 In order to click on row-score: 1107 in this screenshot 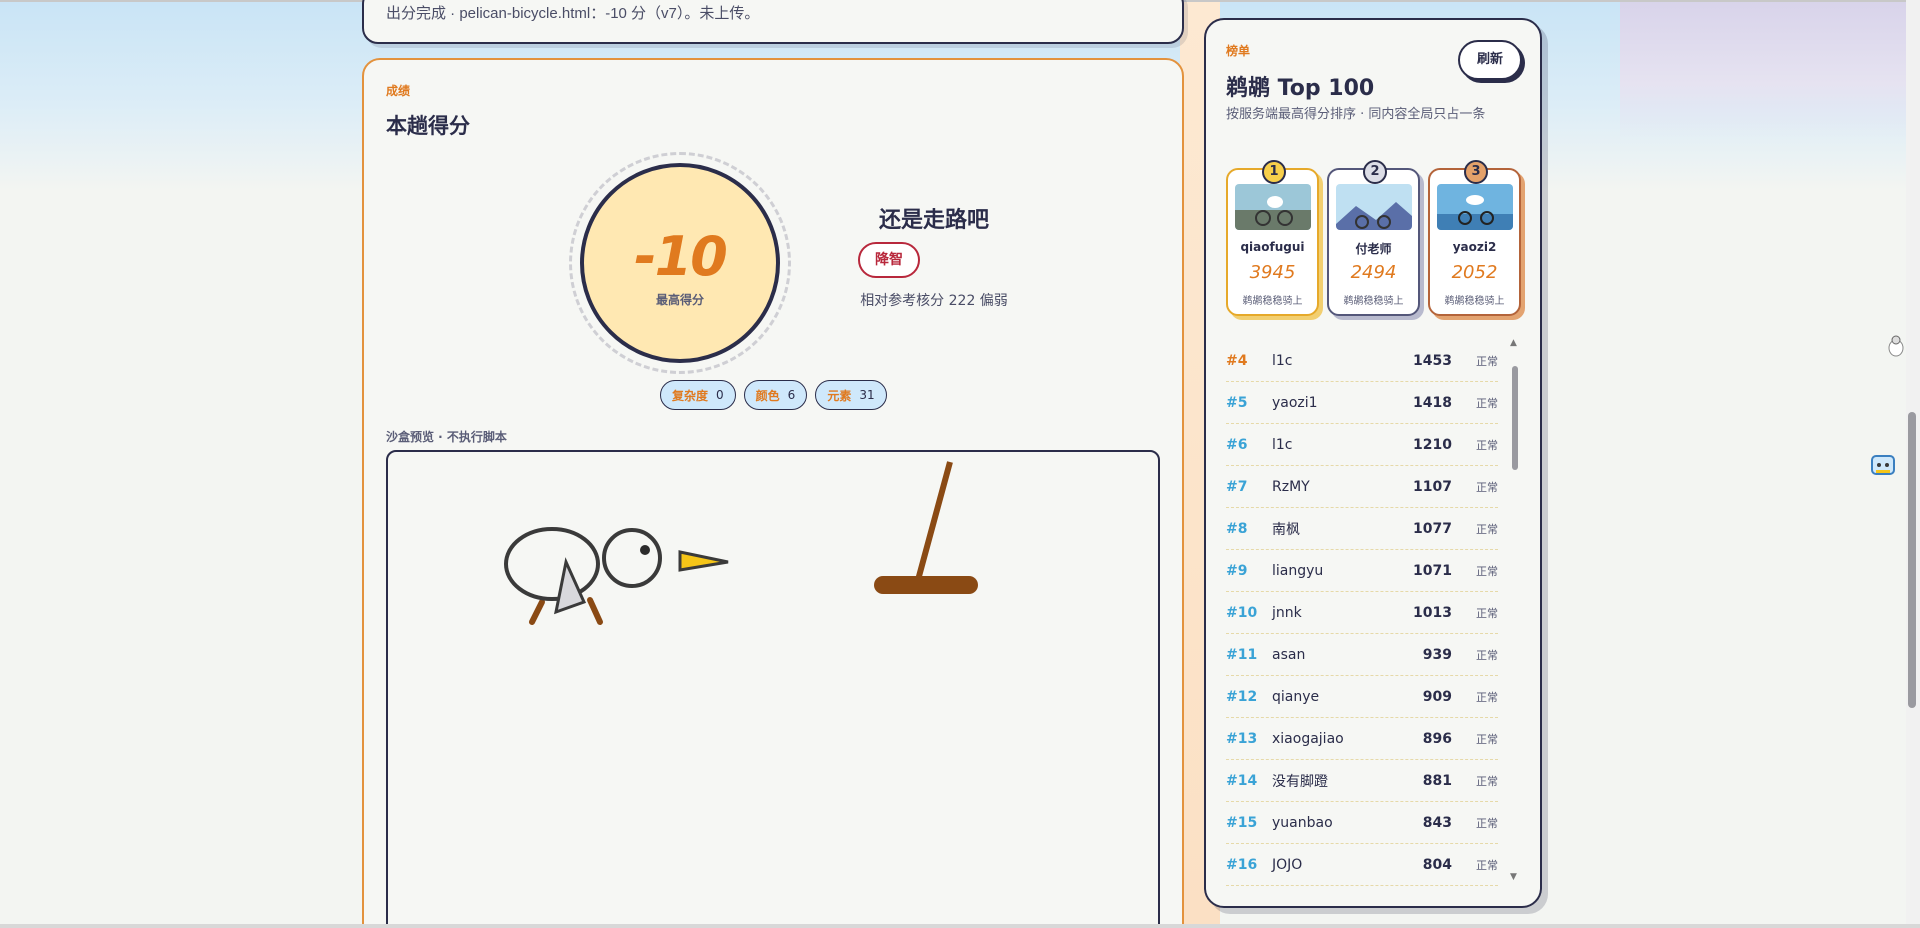, I will do `click(1432, 486)`.